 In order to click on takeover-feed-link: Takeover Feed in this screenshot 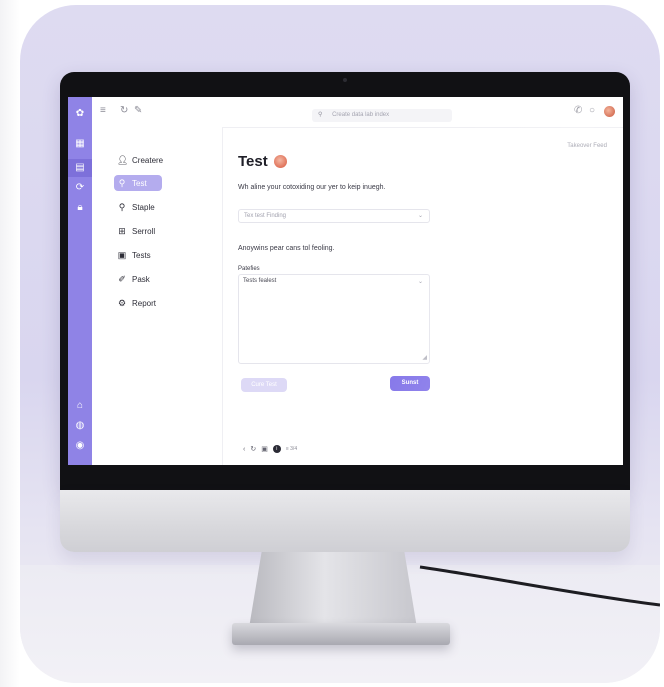, I will do `click(587, 146)`.